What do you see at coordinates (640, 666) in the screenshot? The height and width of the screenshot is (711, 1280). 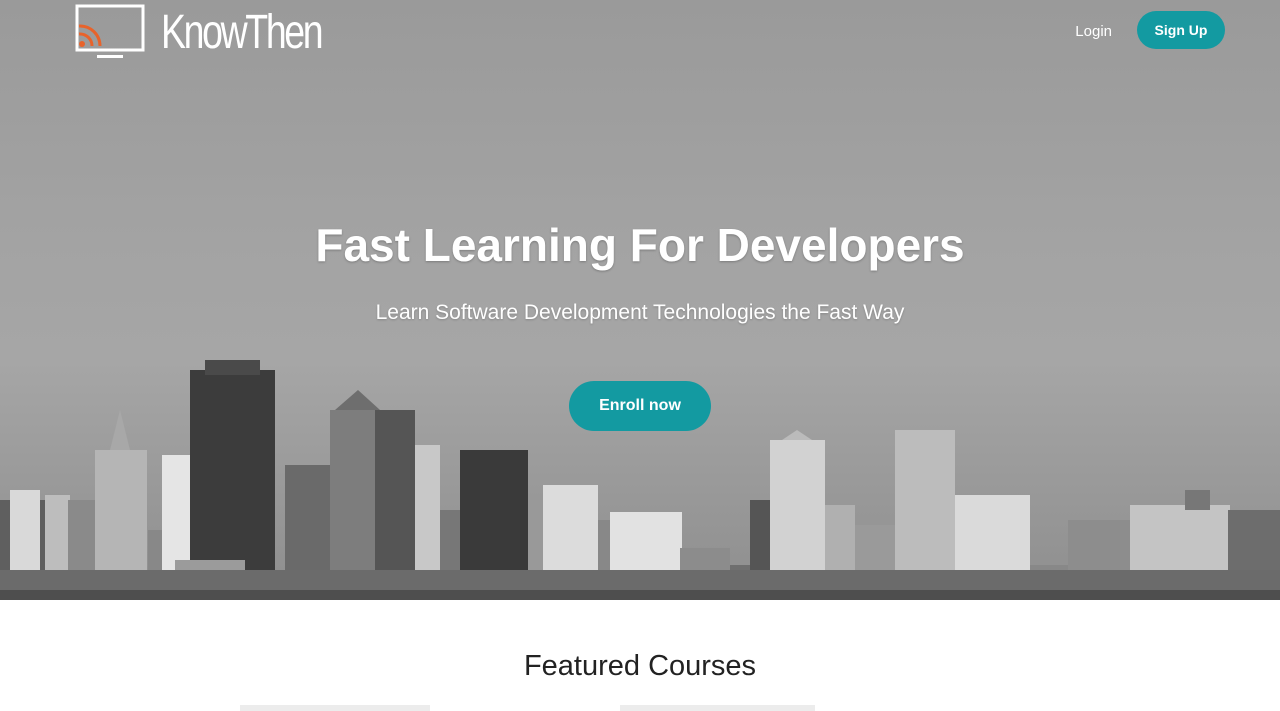 I see `featured-courses-heading: Featured Courses` at bounding box center [640, 666].